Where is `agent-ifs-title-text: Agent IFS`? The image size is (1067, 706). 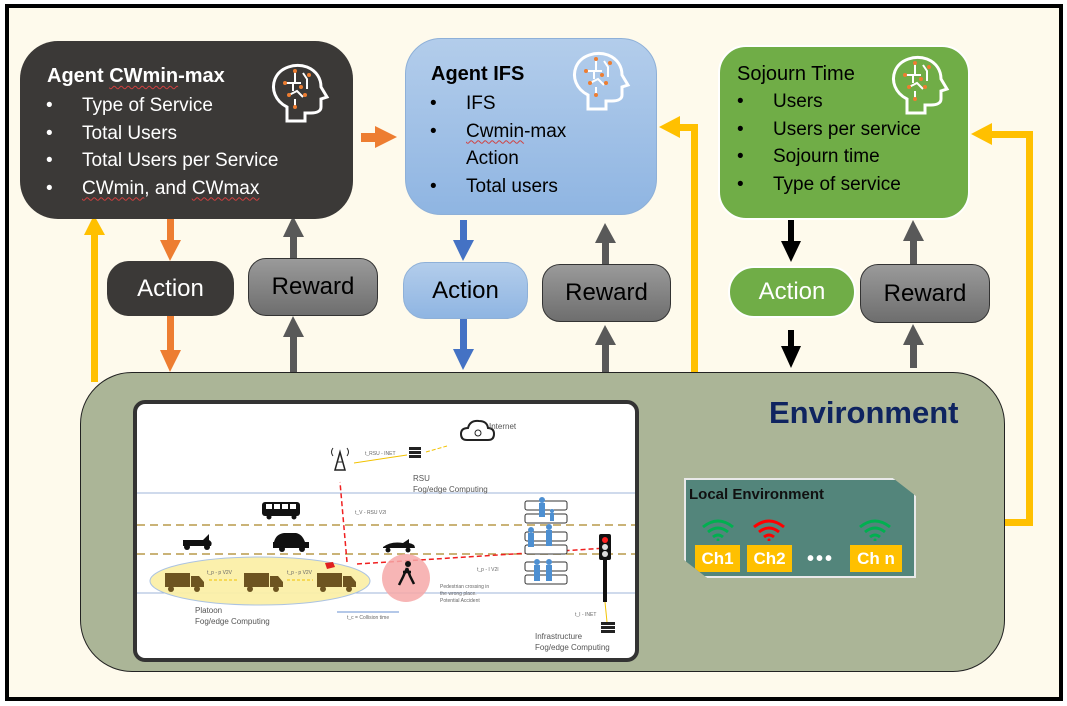 agent-ifs-title-text: Agent IFS is located at coordinates (478, 74).